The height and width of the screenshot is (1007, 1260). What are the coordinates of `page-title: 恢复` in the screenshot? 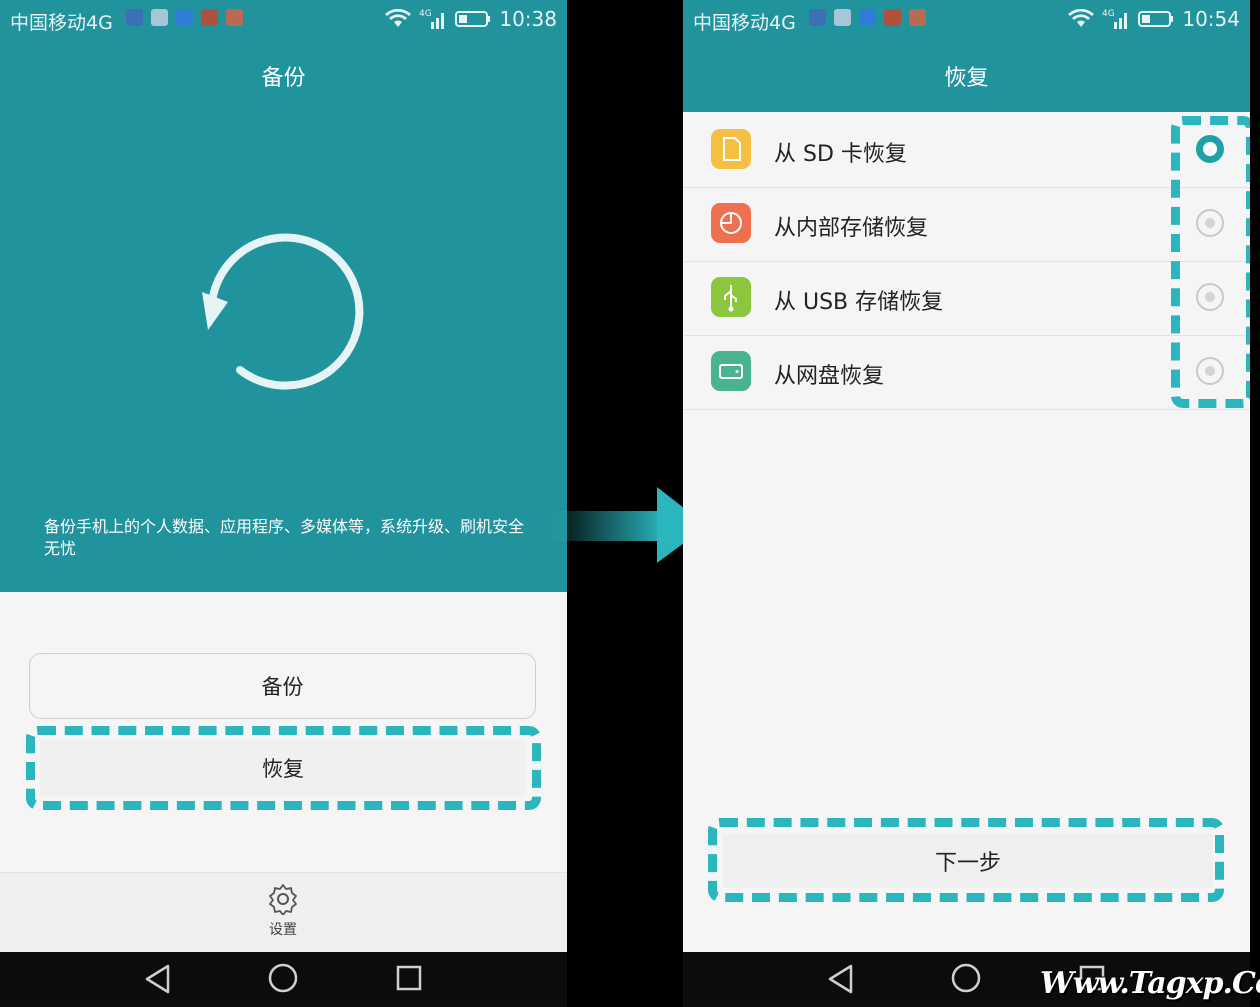 It's located at (966, 78).